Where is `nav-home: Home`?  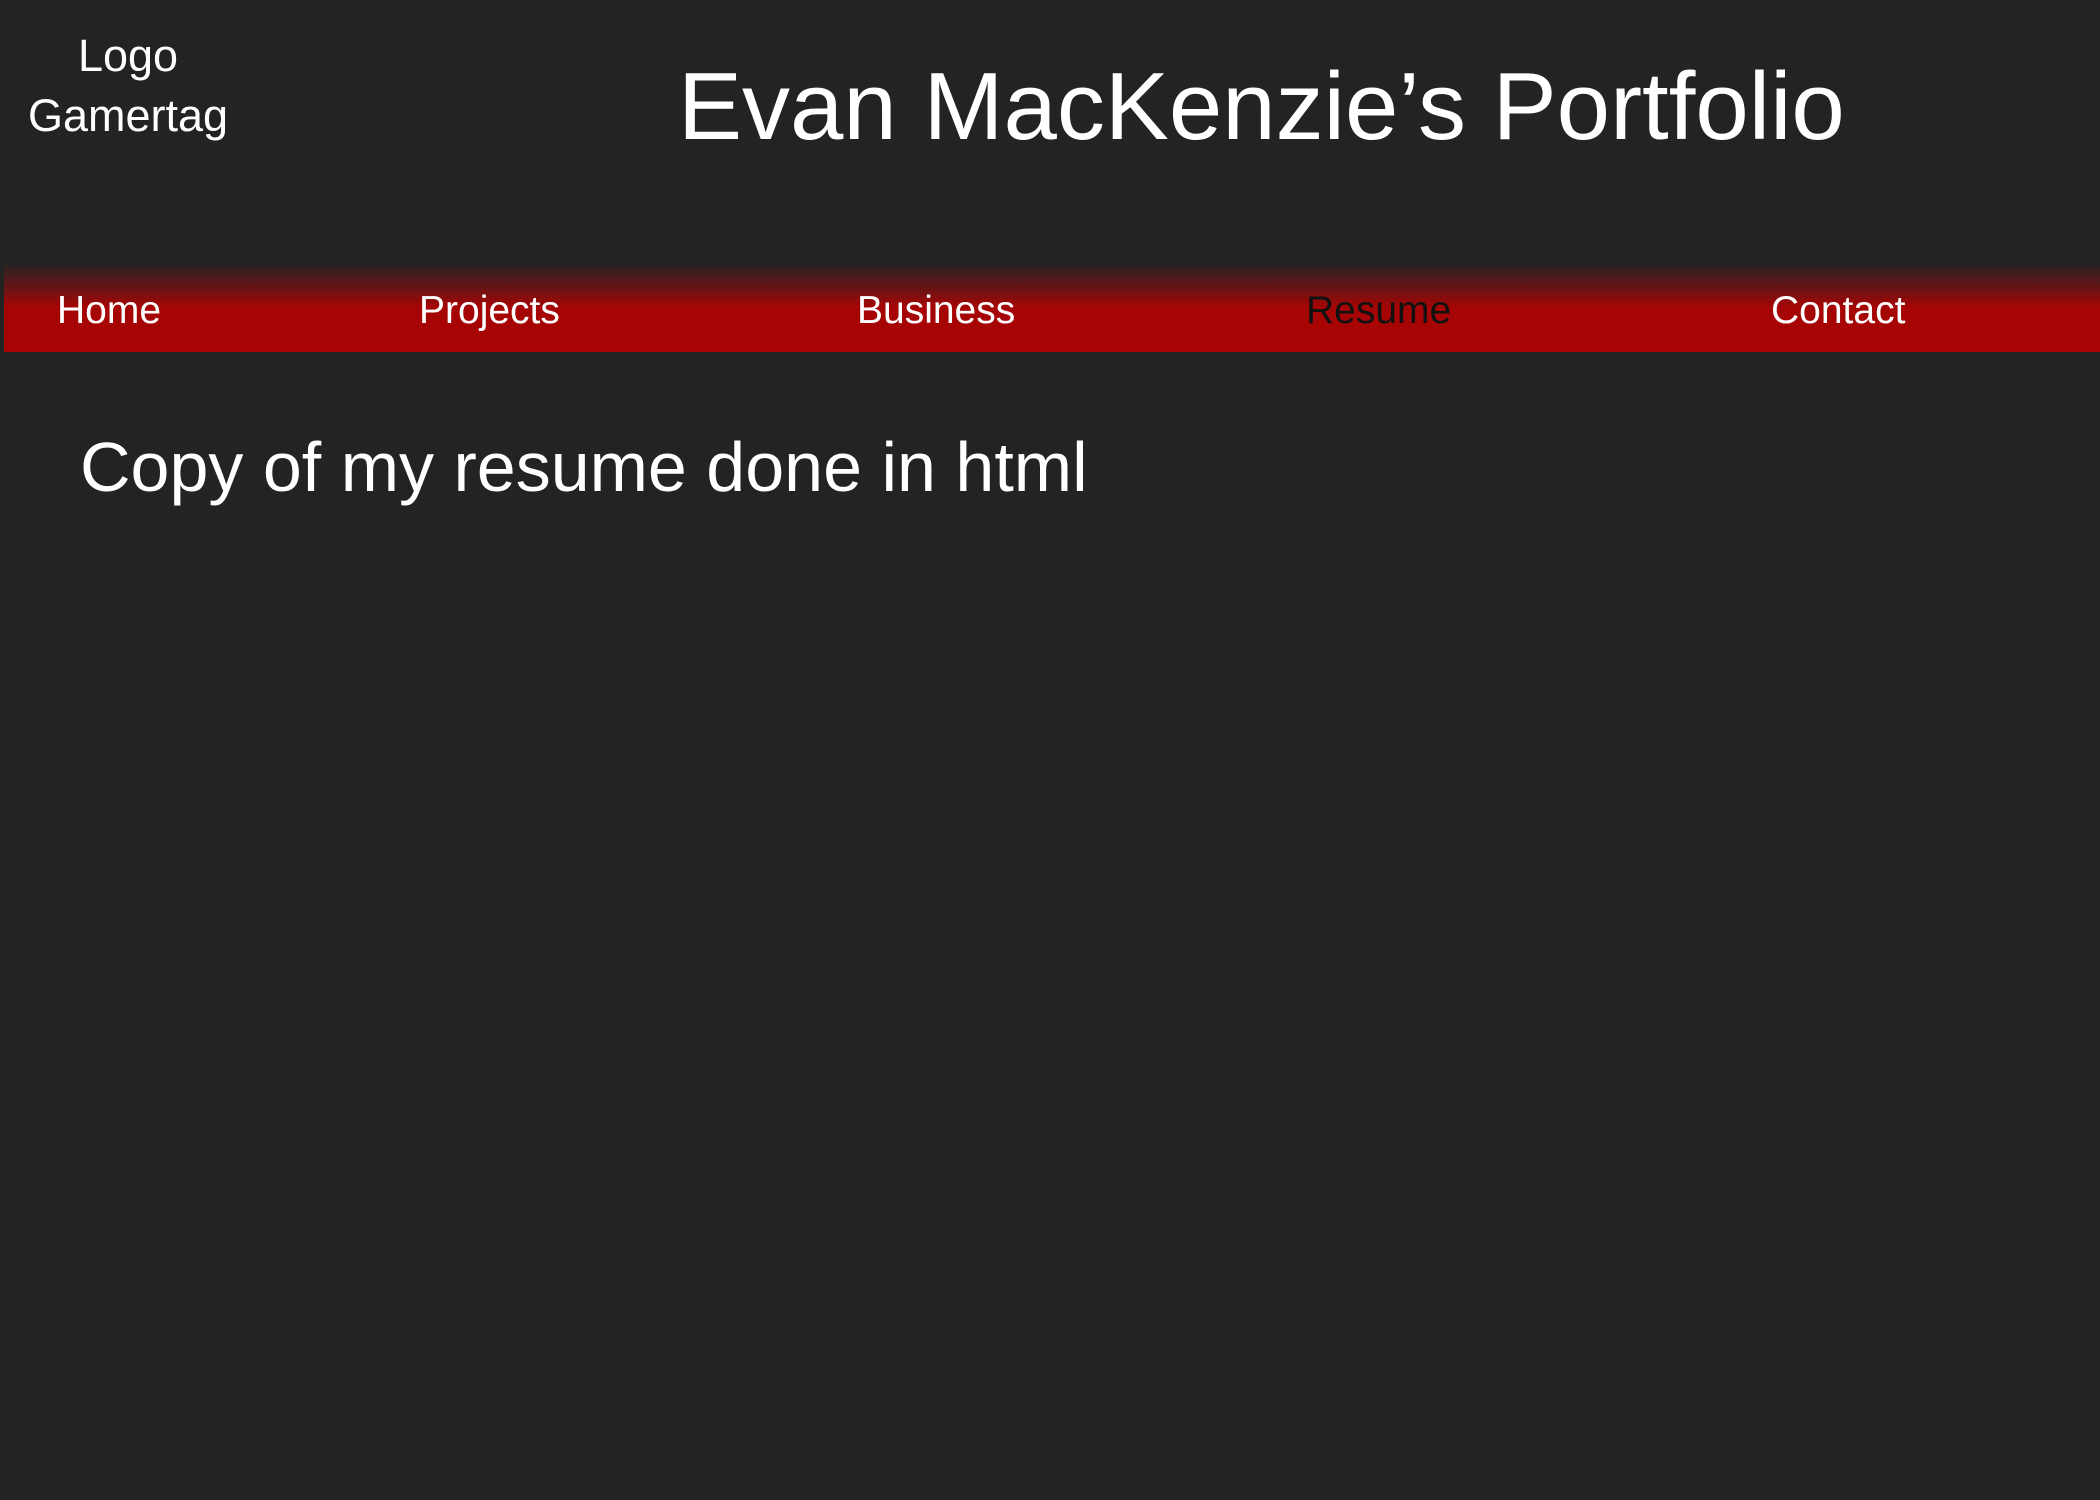
nav-home: Home is located at coordinates (109, 311).